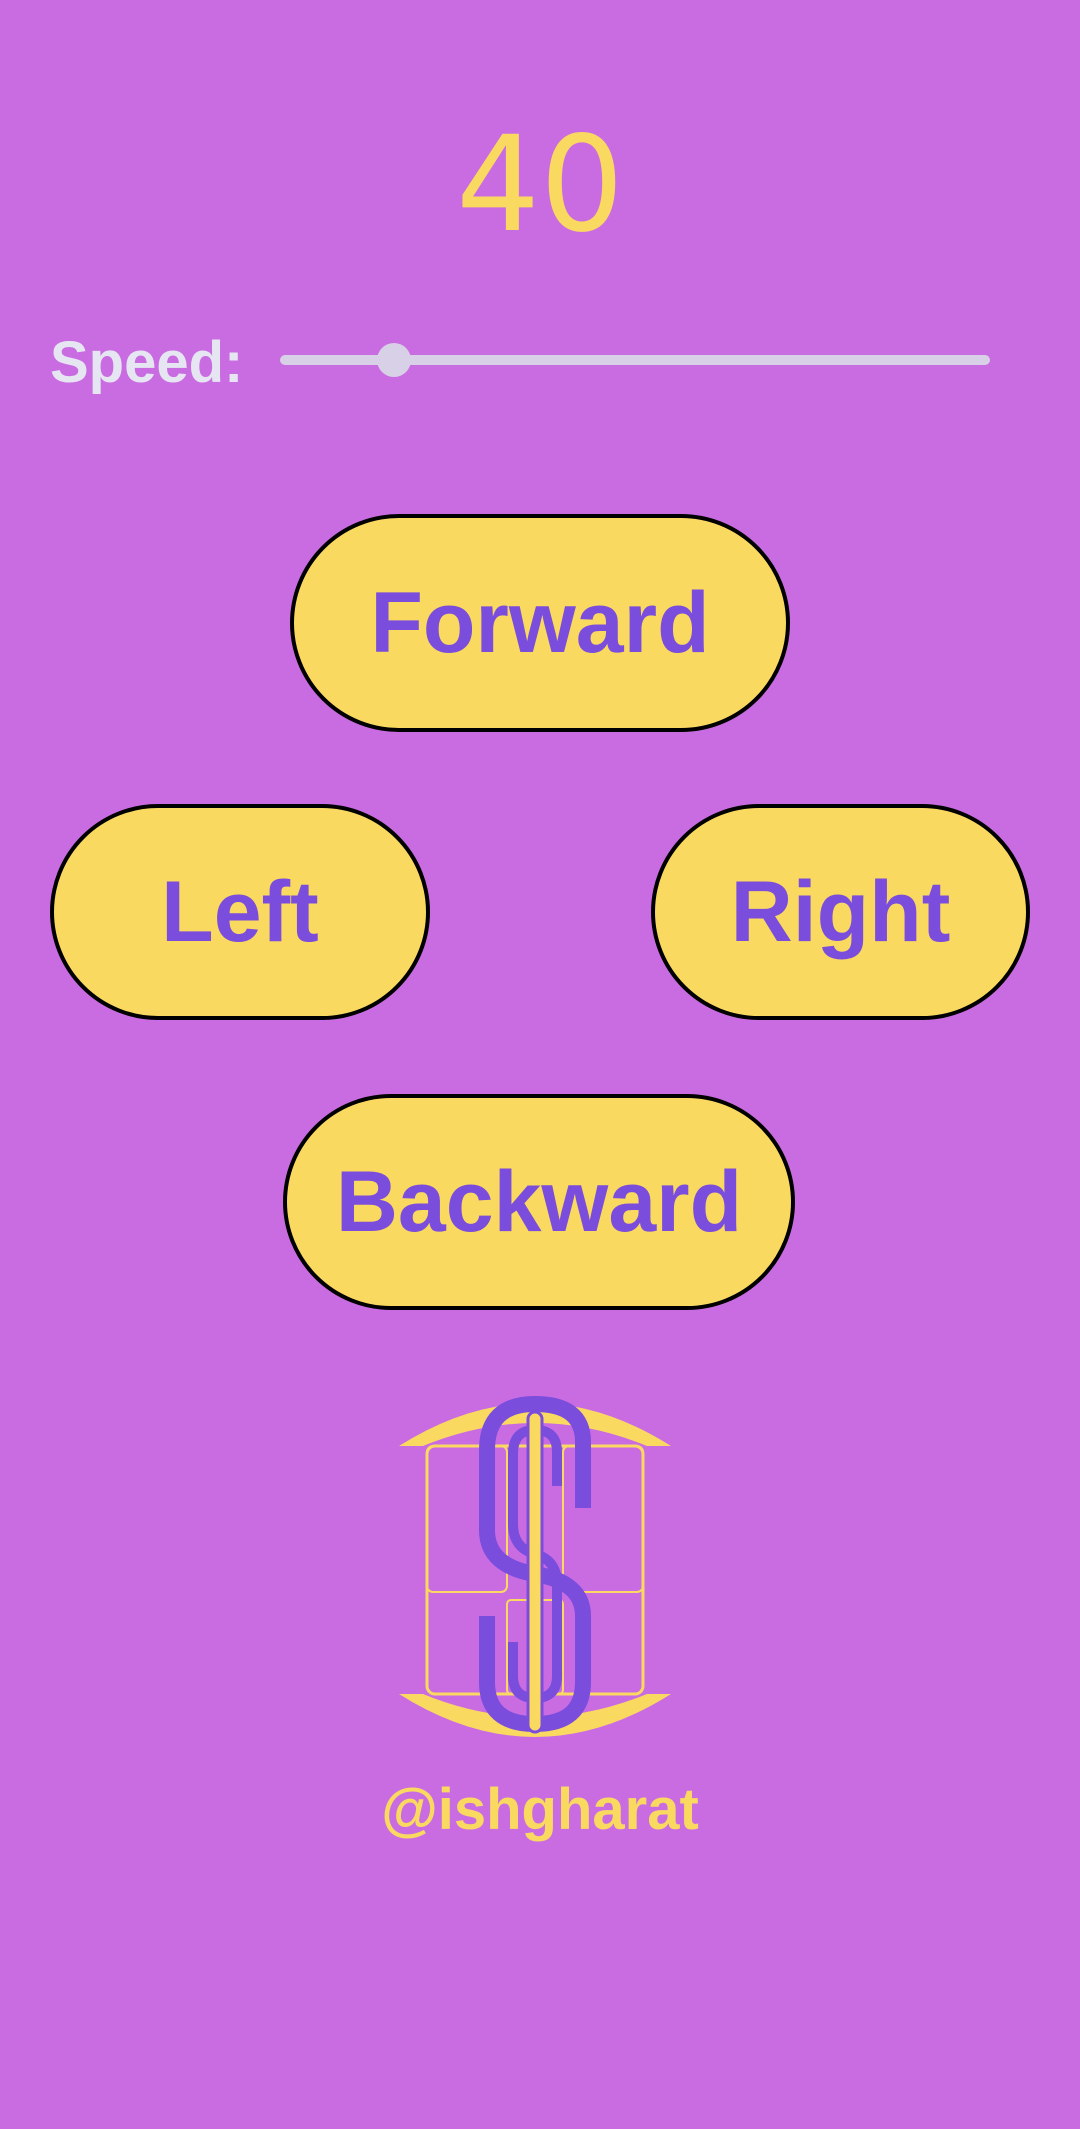 This screenshot has width=1080, height=2129. I want to click on speed-label: Speed:, so click(147, 362).